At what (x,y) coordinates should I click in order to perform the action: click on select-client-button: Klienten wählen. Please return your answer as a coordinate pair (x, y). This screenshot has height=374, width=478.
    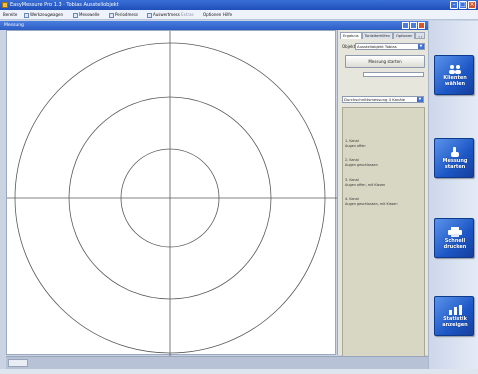
    Looking at the image, I should click on (454, 75).